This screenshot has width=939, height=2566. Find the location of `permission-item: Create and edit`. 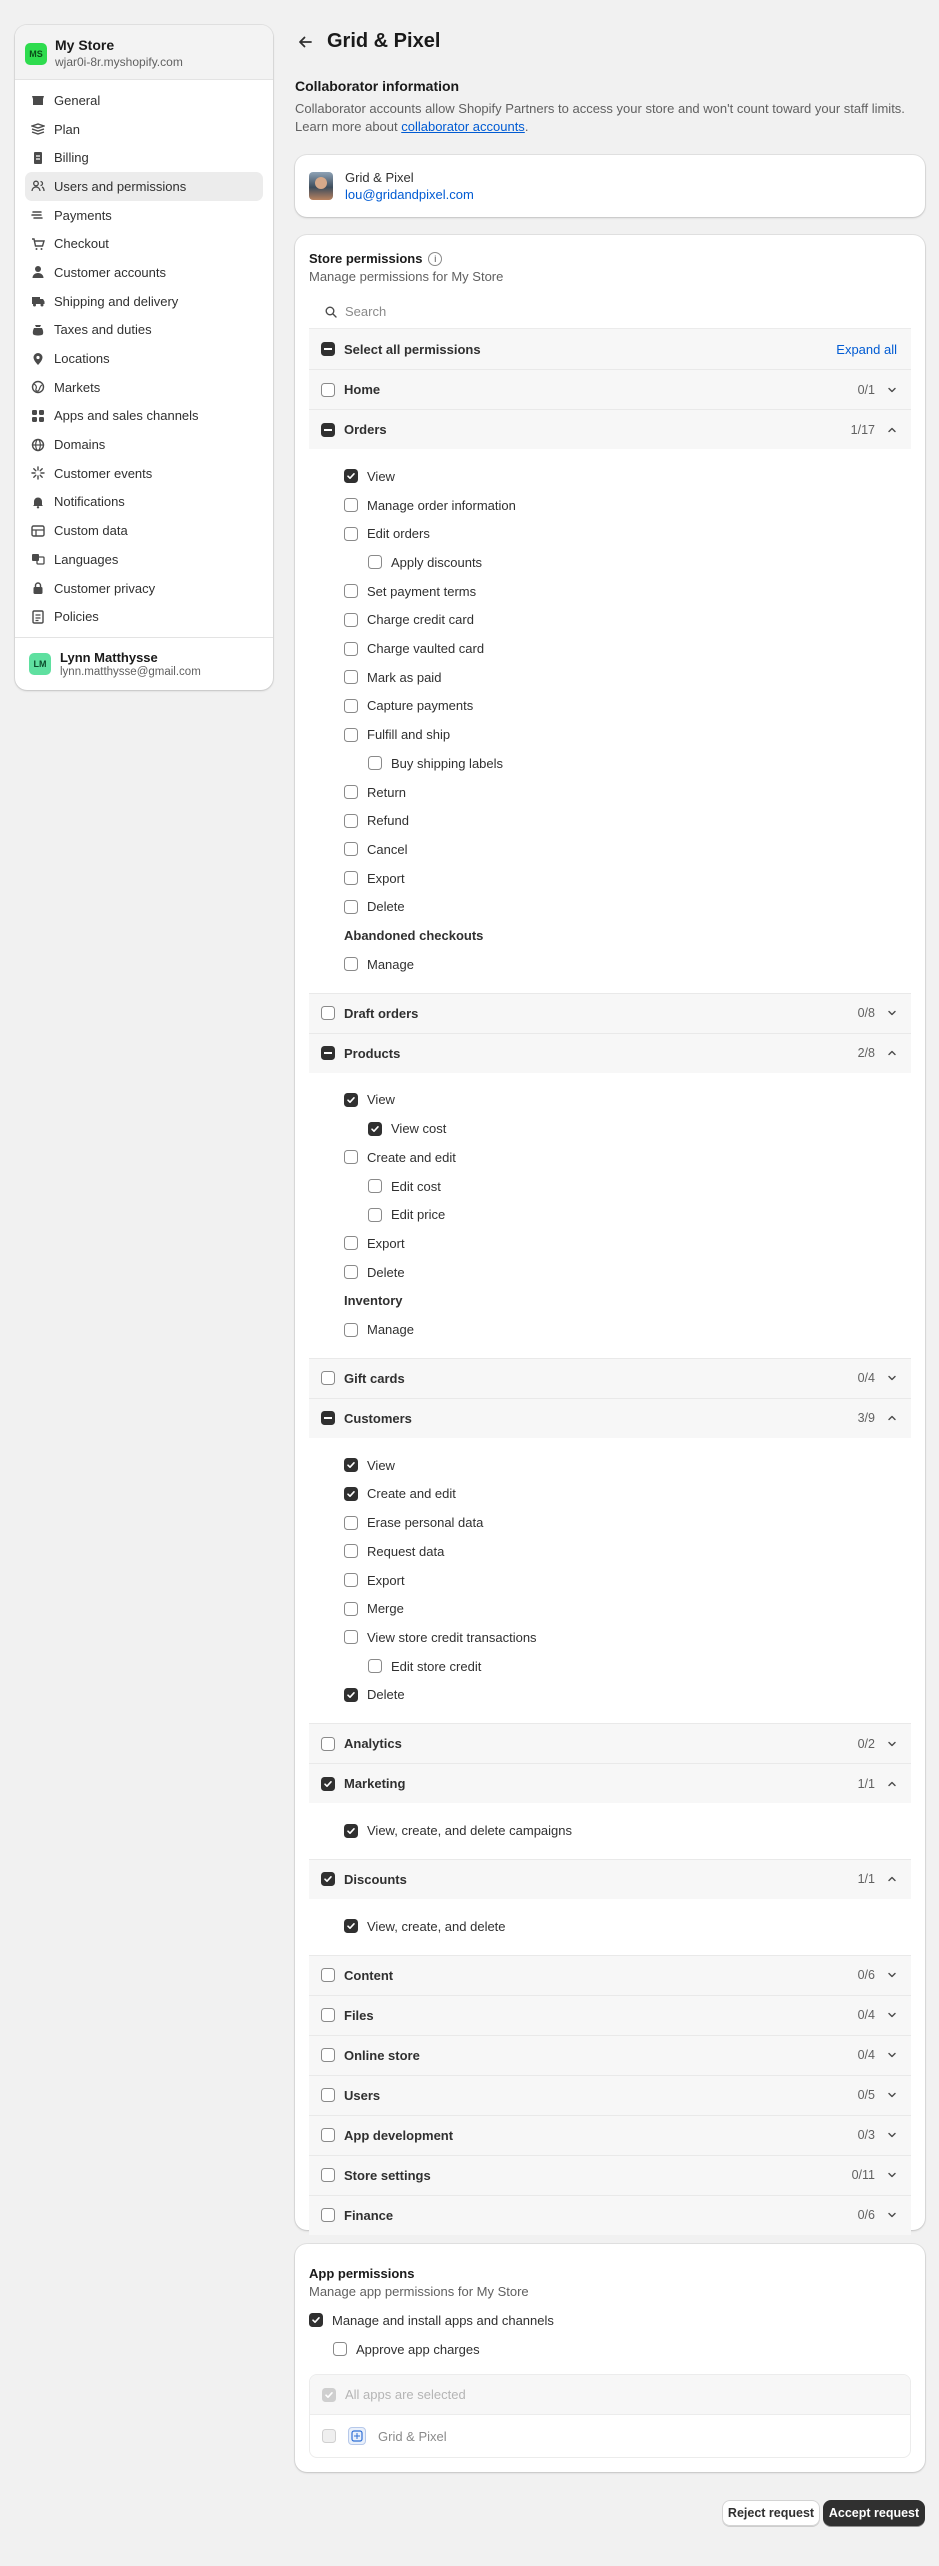

permission-item: Create and edit is located at coordinates (400, 1157).